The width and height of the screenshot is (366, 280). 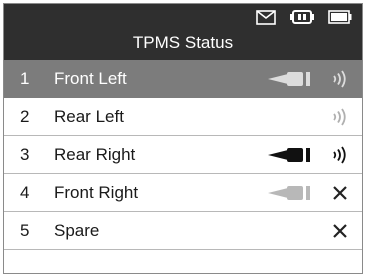 I want to click on sensor-position-label: Spare, so click(x=77, y=230).